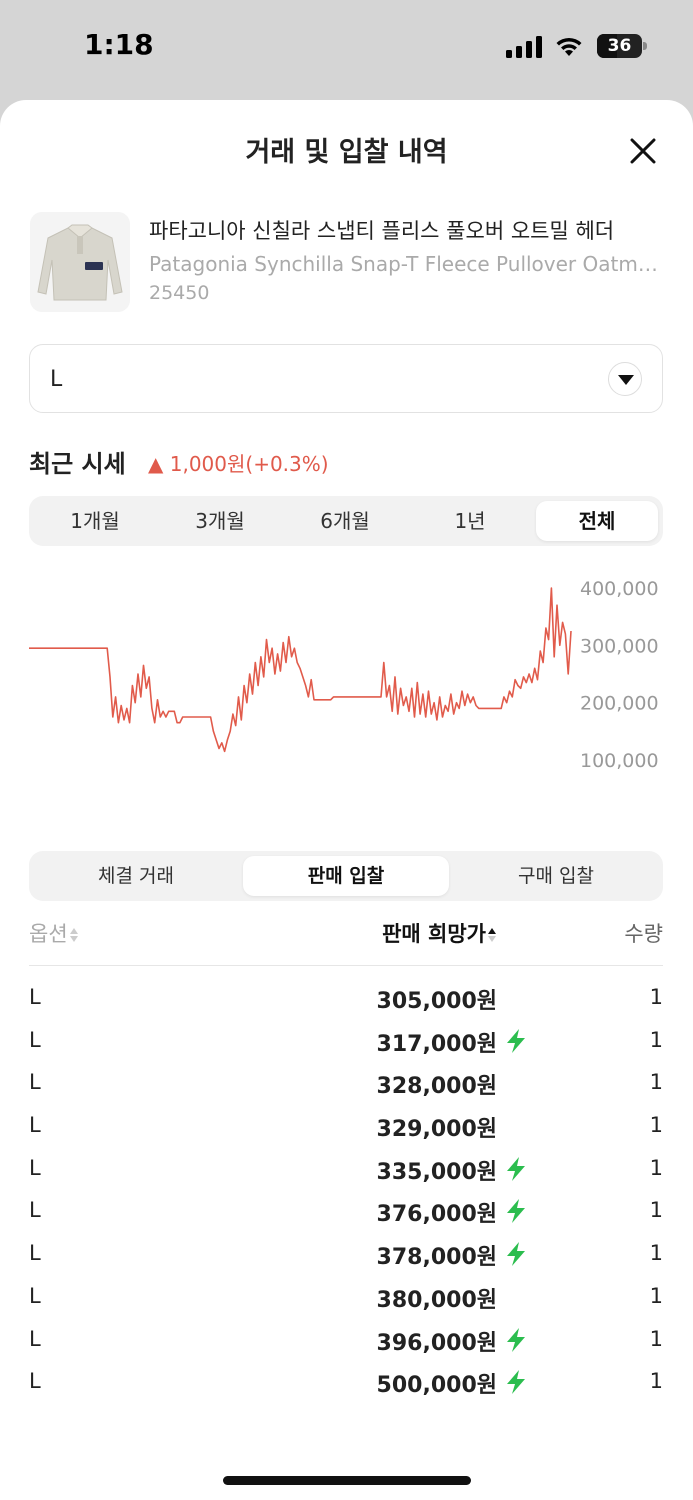 Image resolution: width=693 pixels, height=1500 pixels. I want to click on period-tabs: 1개월 3개월 6개월 1년 전체, so click(346, 521).